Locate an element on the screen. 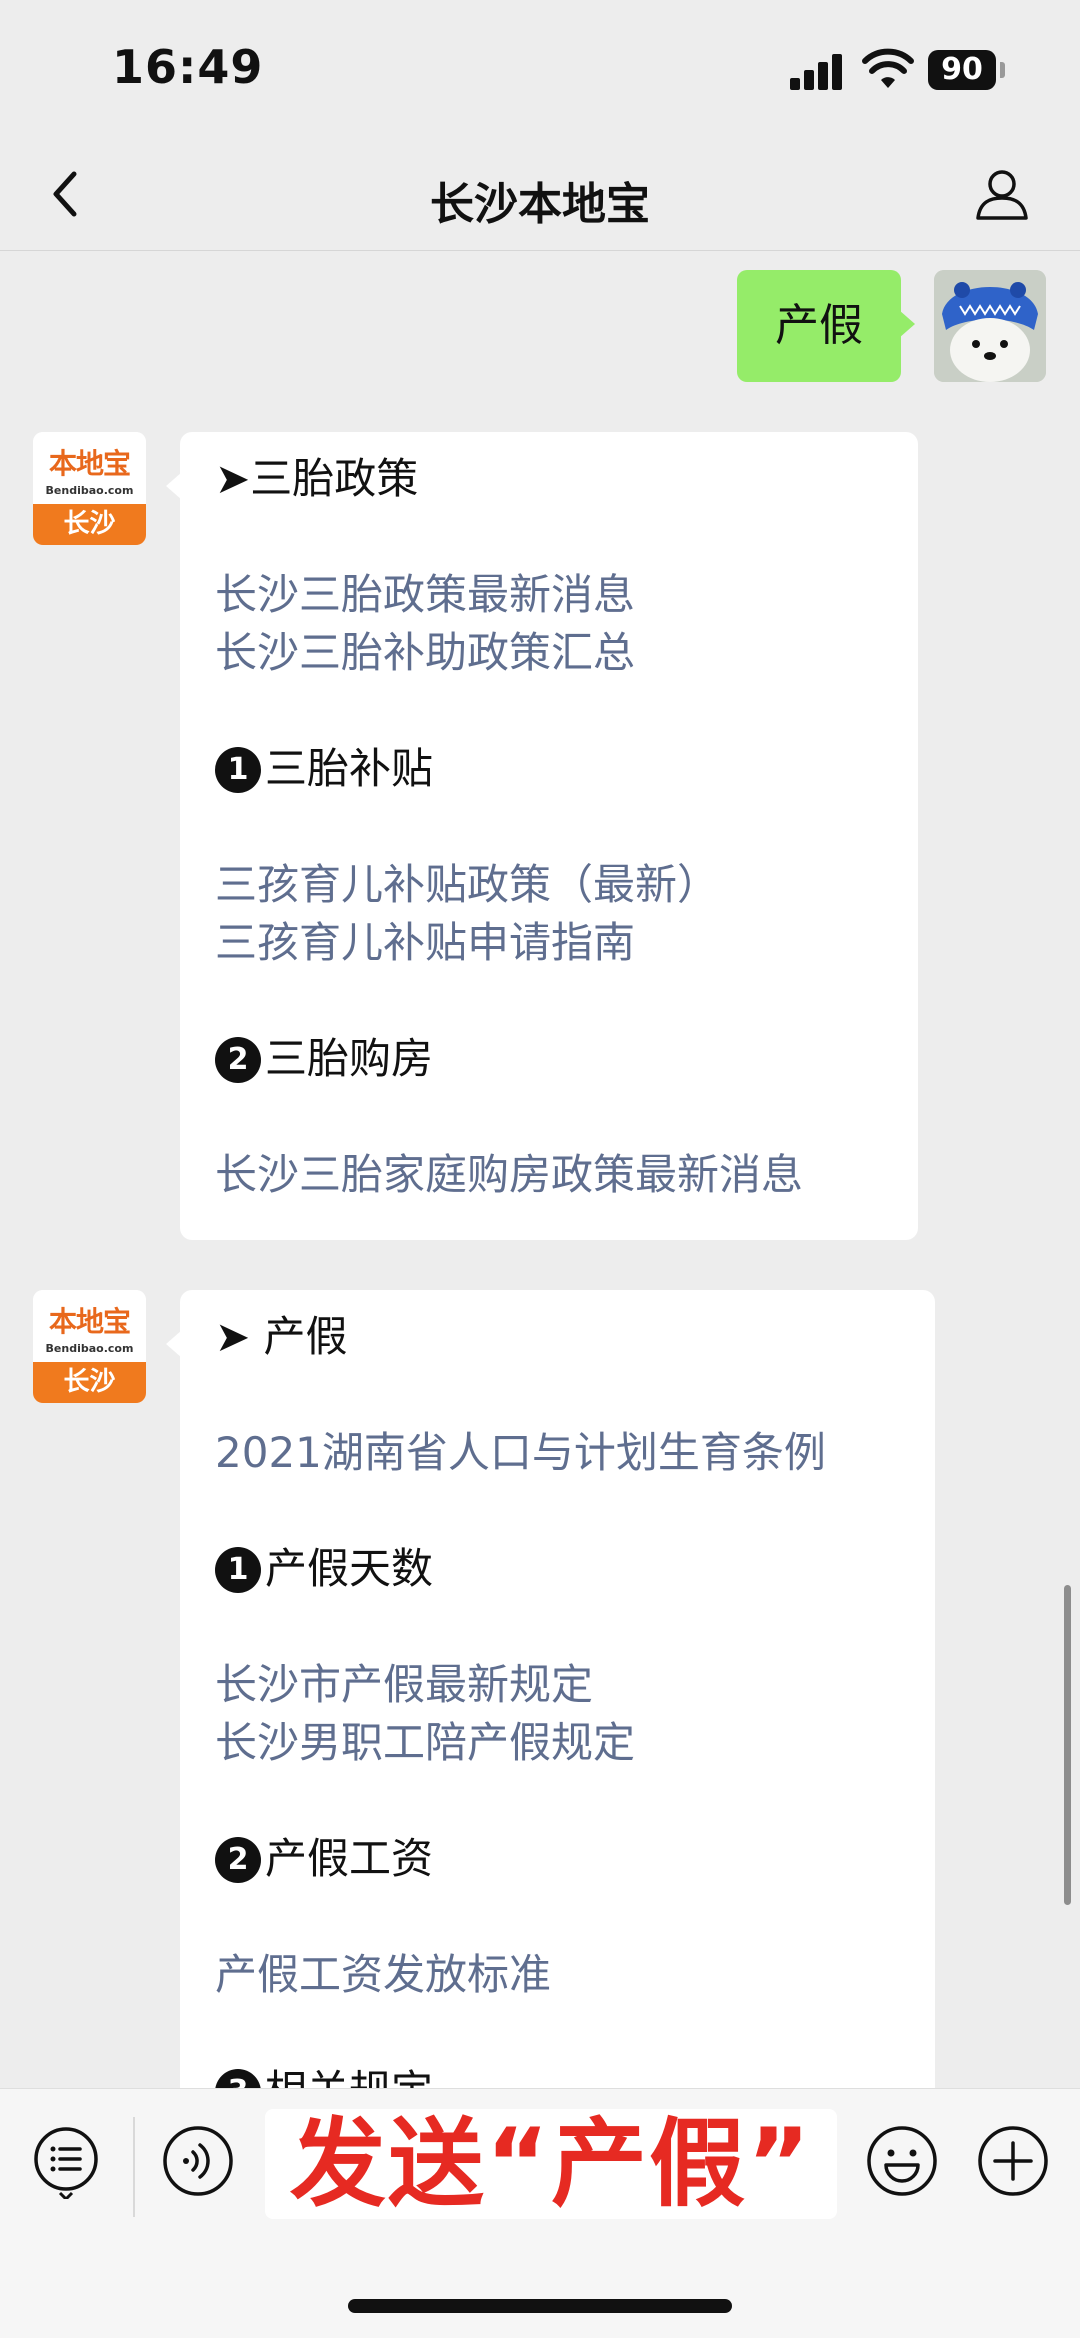  home-indicator is located at coordinates (540, 2306).